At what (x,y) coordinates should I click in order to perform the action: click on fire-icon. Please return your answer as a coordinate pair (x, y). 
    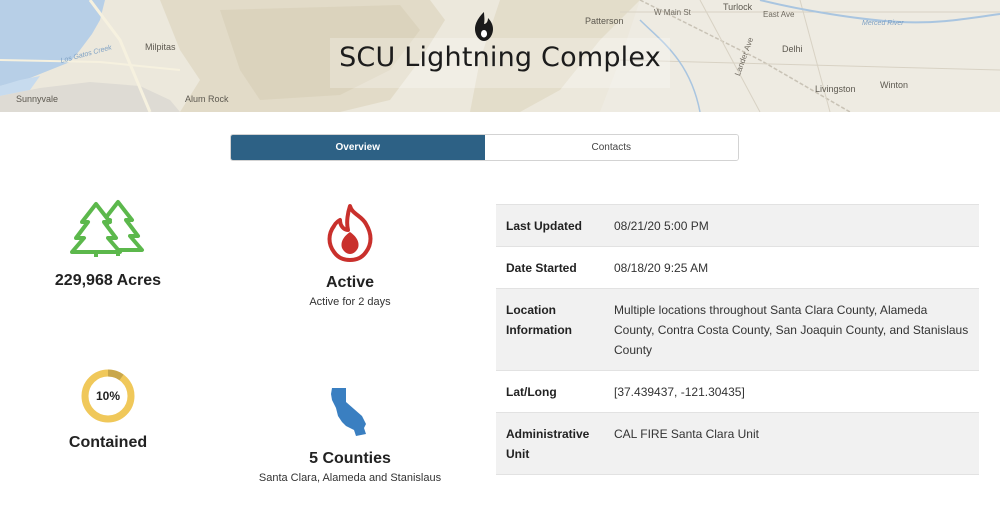
    Looking at the image, I should click on (350, 233).